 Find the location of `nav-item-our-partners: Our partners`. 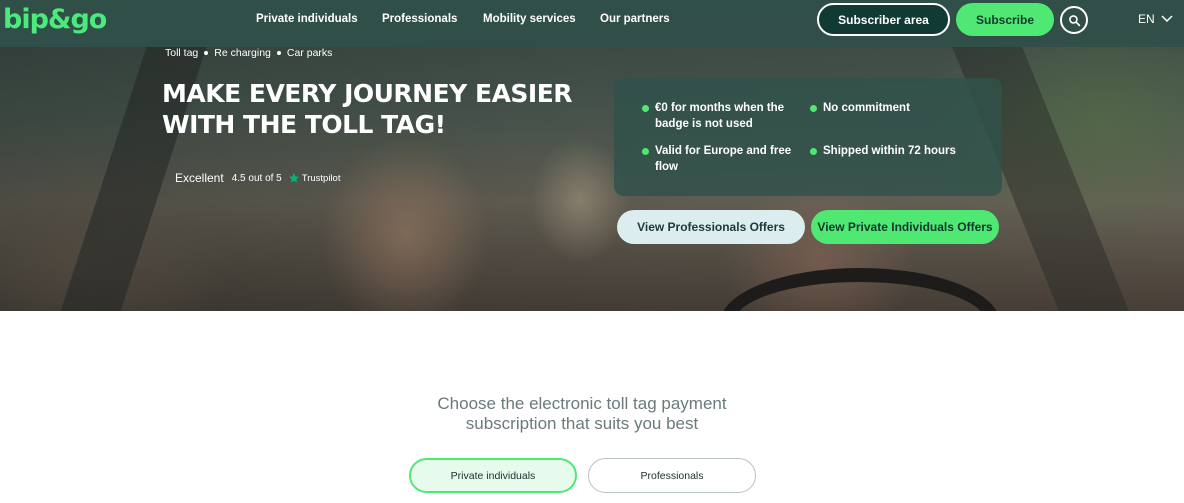

nav-item-our-partners: Our partners is located at coordinates (635, 19).